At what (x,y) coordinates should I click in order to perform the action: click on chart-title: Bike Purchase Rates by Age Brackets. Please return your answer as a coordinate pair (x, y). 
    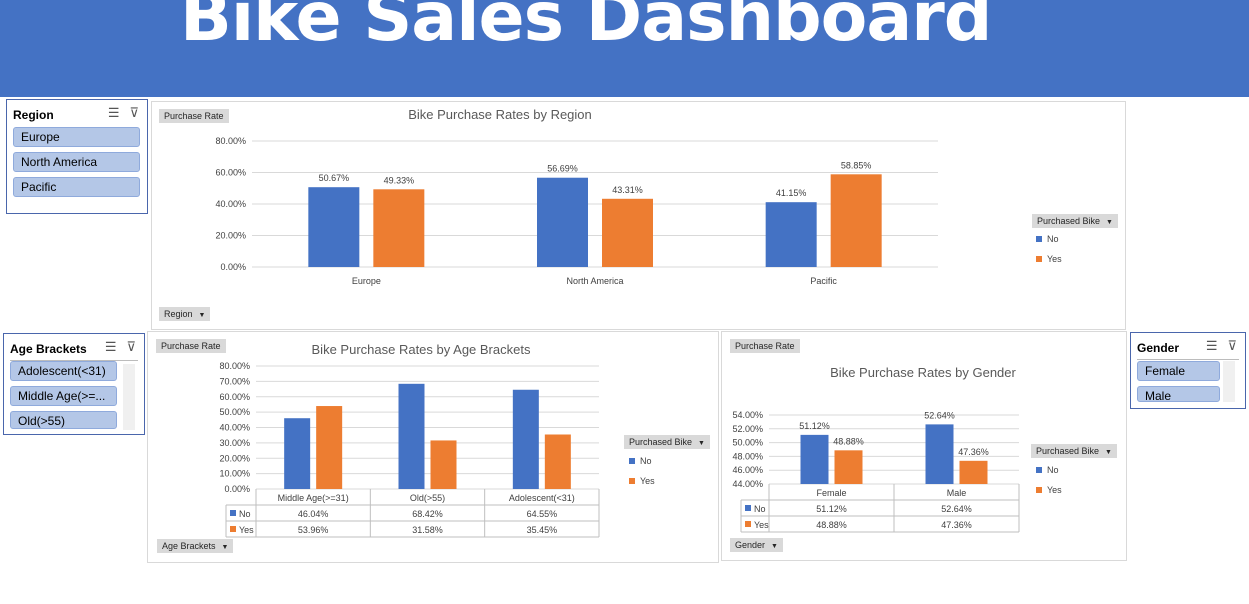
    Looking at the image, I should click on (421, 349).